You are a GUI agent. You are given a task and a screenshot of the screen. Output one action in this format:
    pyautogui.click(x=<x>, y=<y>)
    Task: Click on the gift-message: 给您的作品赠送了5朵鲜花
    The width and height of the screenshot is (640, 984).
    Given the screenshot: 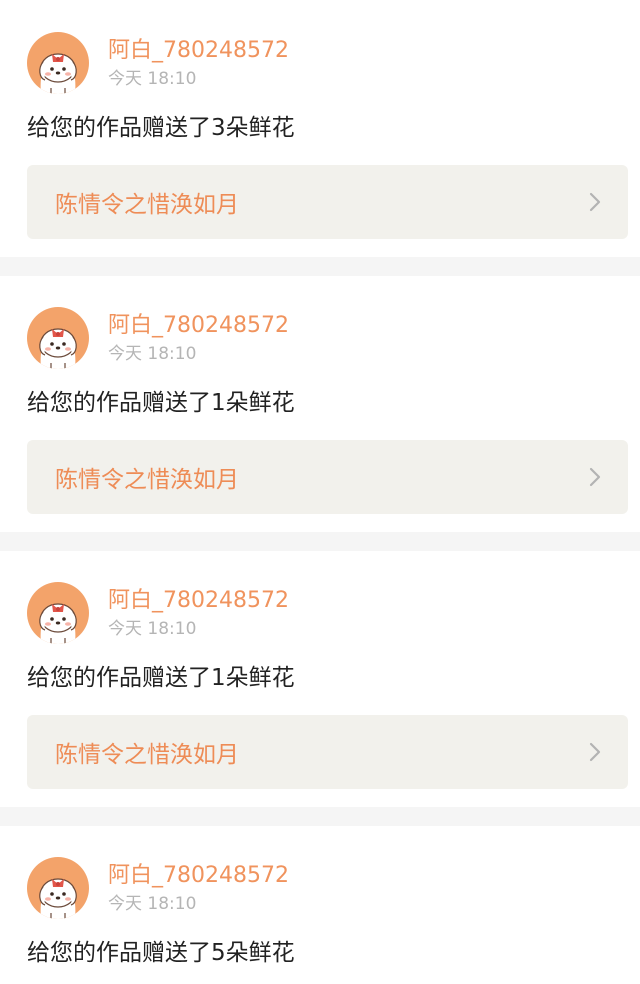 What is the action you would take?
    pyautogui.click(x=161, y=953)
    